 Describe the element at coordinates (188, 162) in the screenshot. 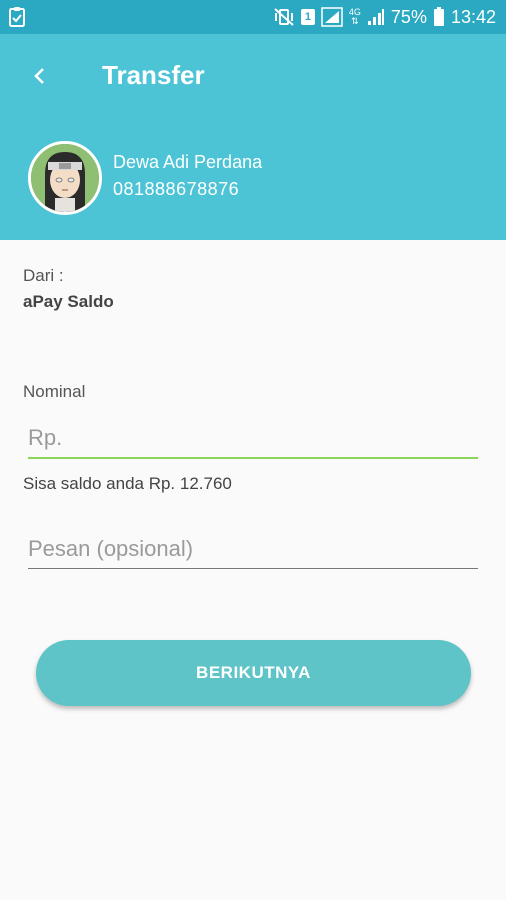

I see `recipient-name: Dewa Adi Perdana` at that location.